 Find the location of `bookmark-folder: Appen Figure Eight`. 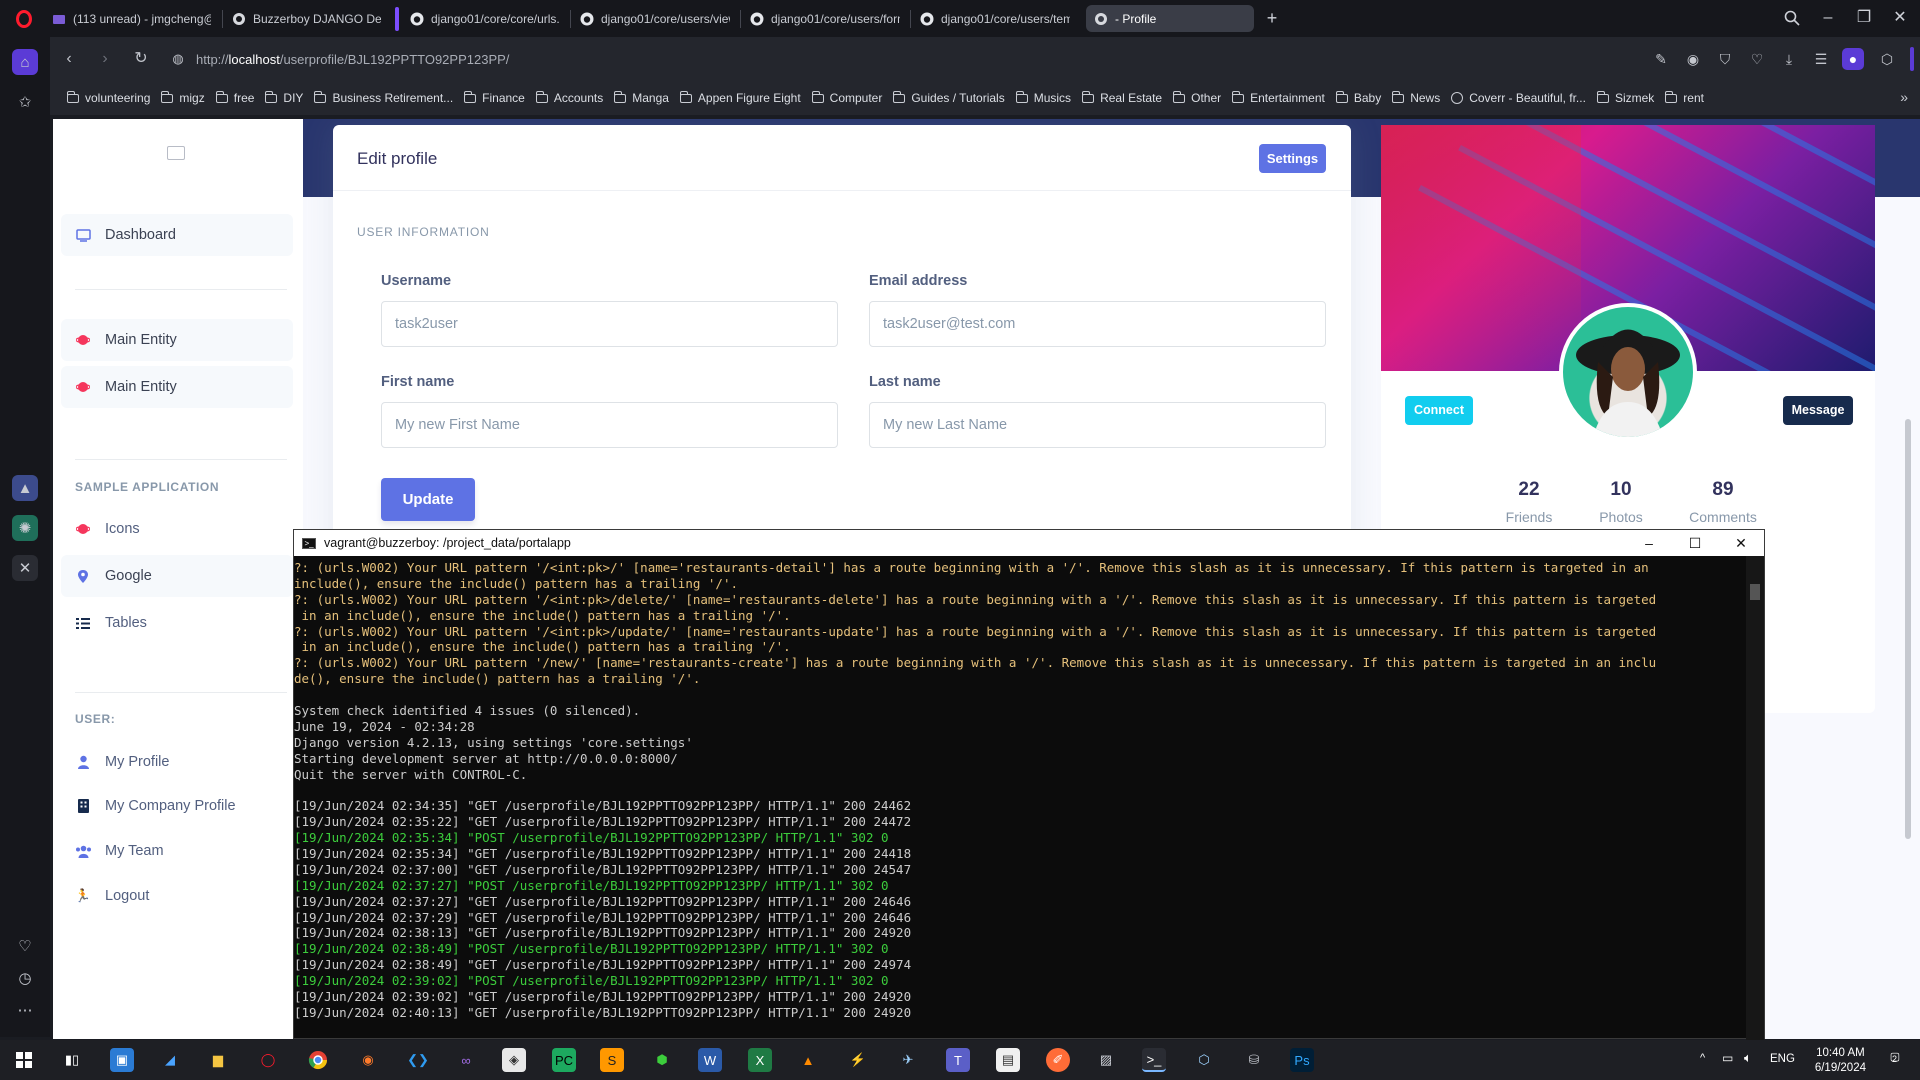

bookmark-folder: Appen Figure Eight is located at coordinates (744, 97).